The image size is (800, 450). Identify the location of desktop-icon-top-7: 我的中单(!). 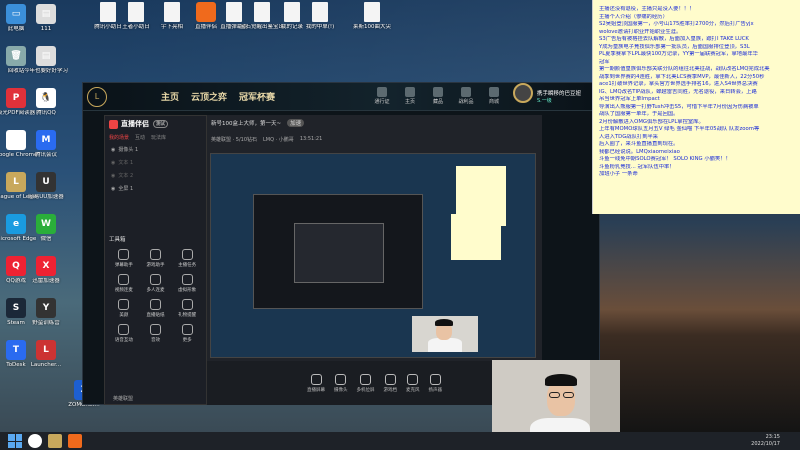
(320, 16).